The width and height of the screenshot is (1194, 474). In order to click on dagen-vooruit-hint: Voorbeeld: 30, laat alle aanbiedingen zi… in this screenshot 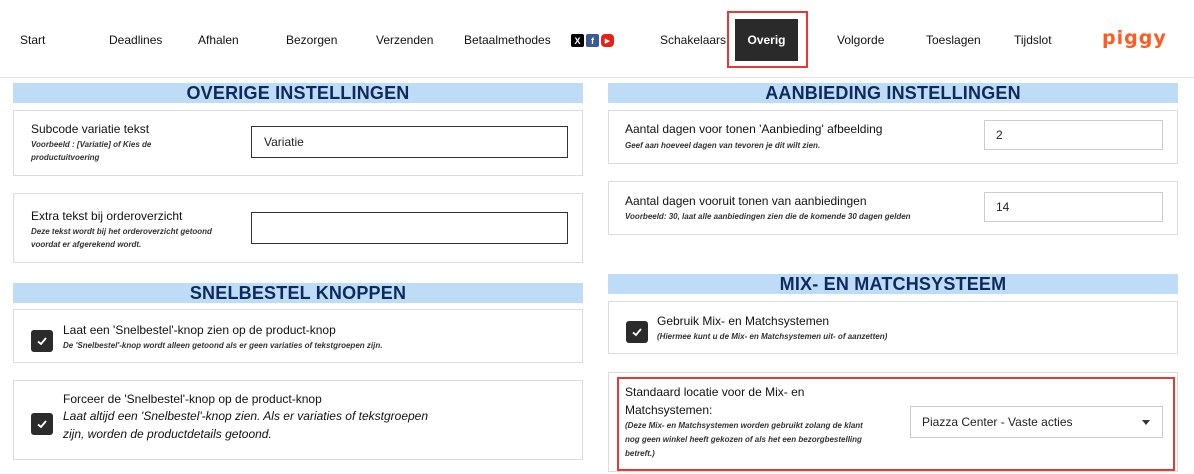, I will do `click(768, 216)`.